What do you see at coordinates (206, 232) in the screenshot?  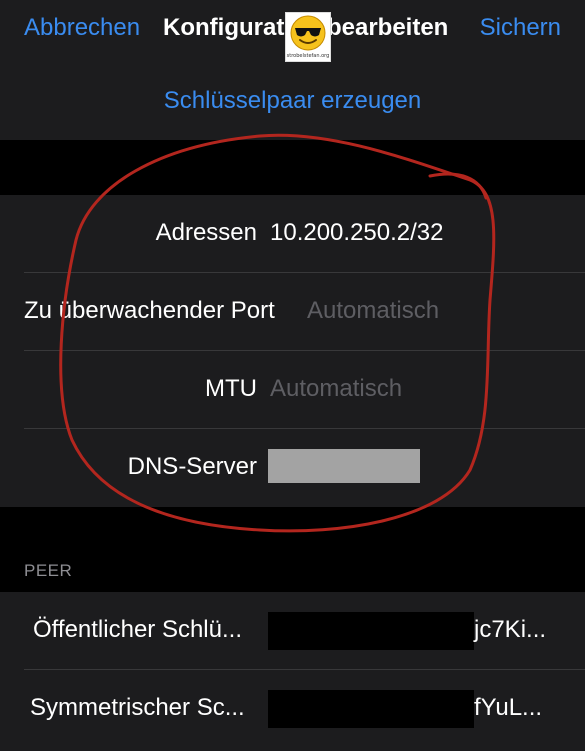 I see `addresses-label: Adressen` at bounding box center [206, 232].